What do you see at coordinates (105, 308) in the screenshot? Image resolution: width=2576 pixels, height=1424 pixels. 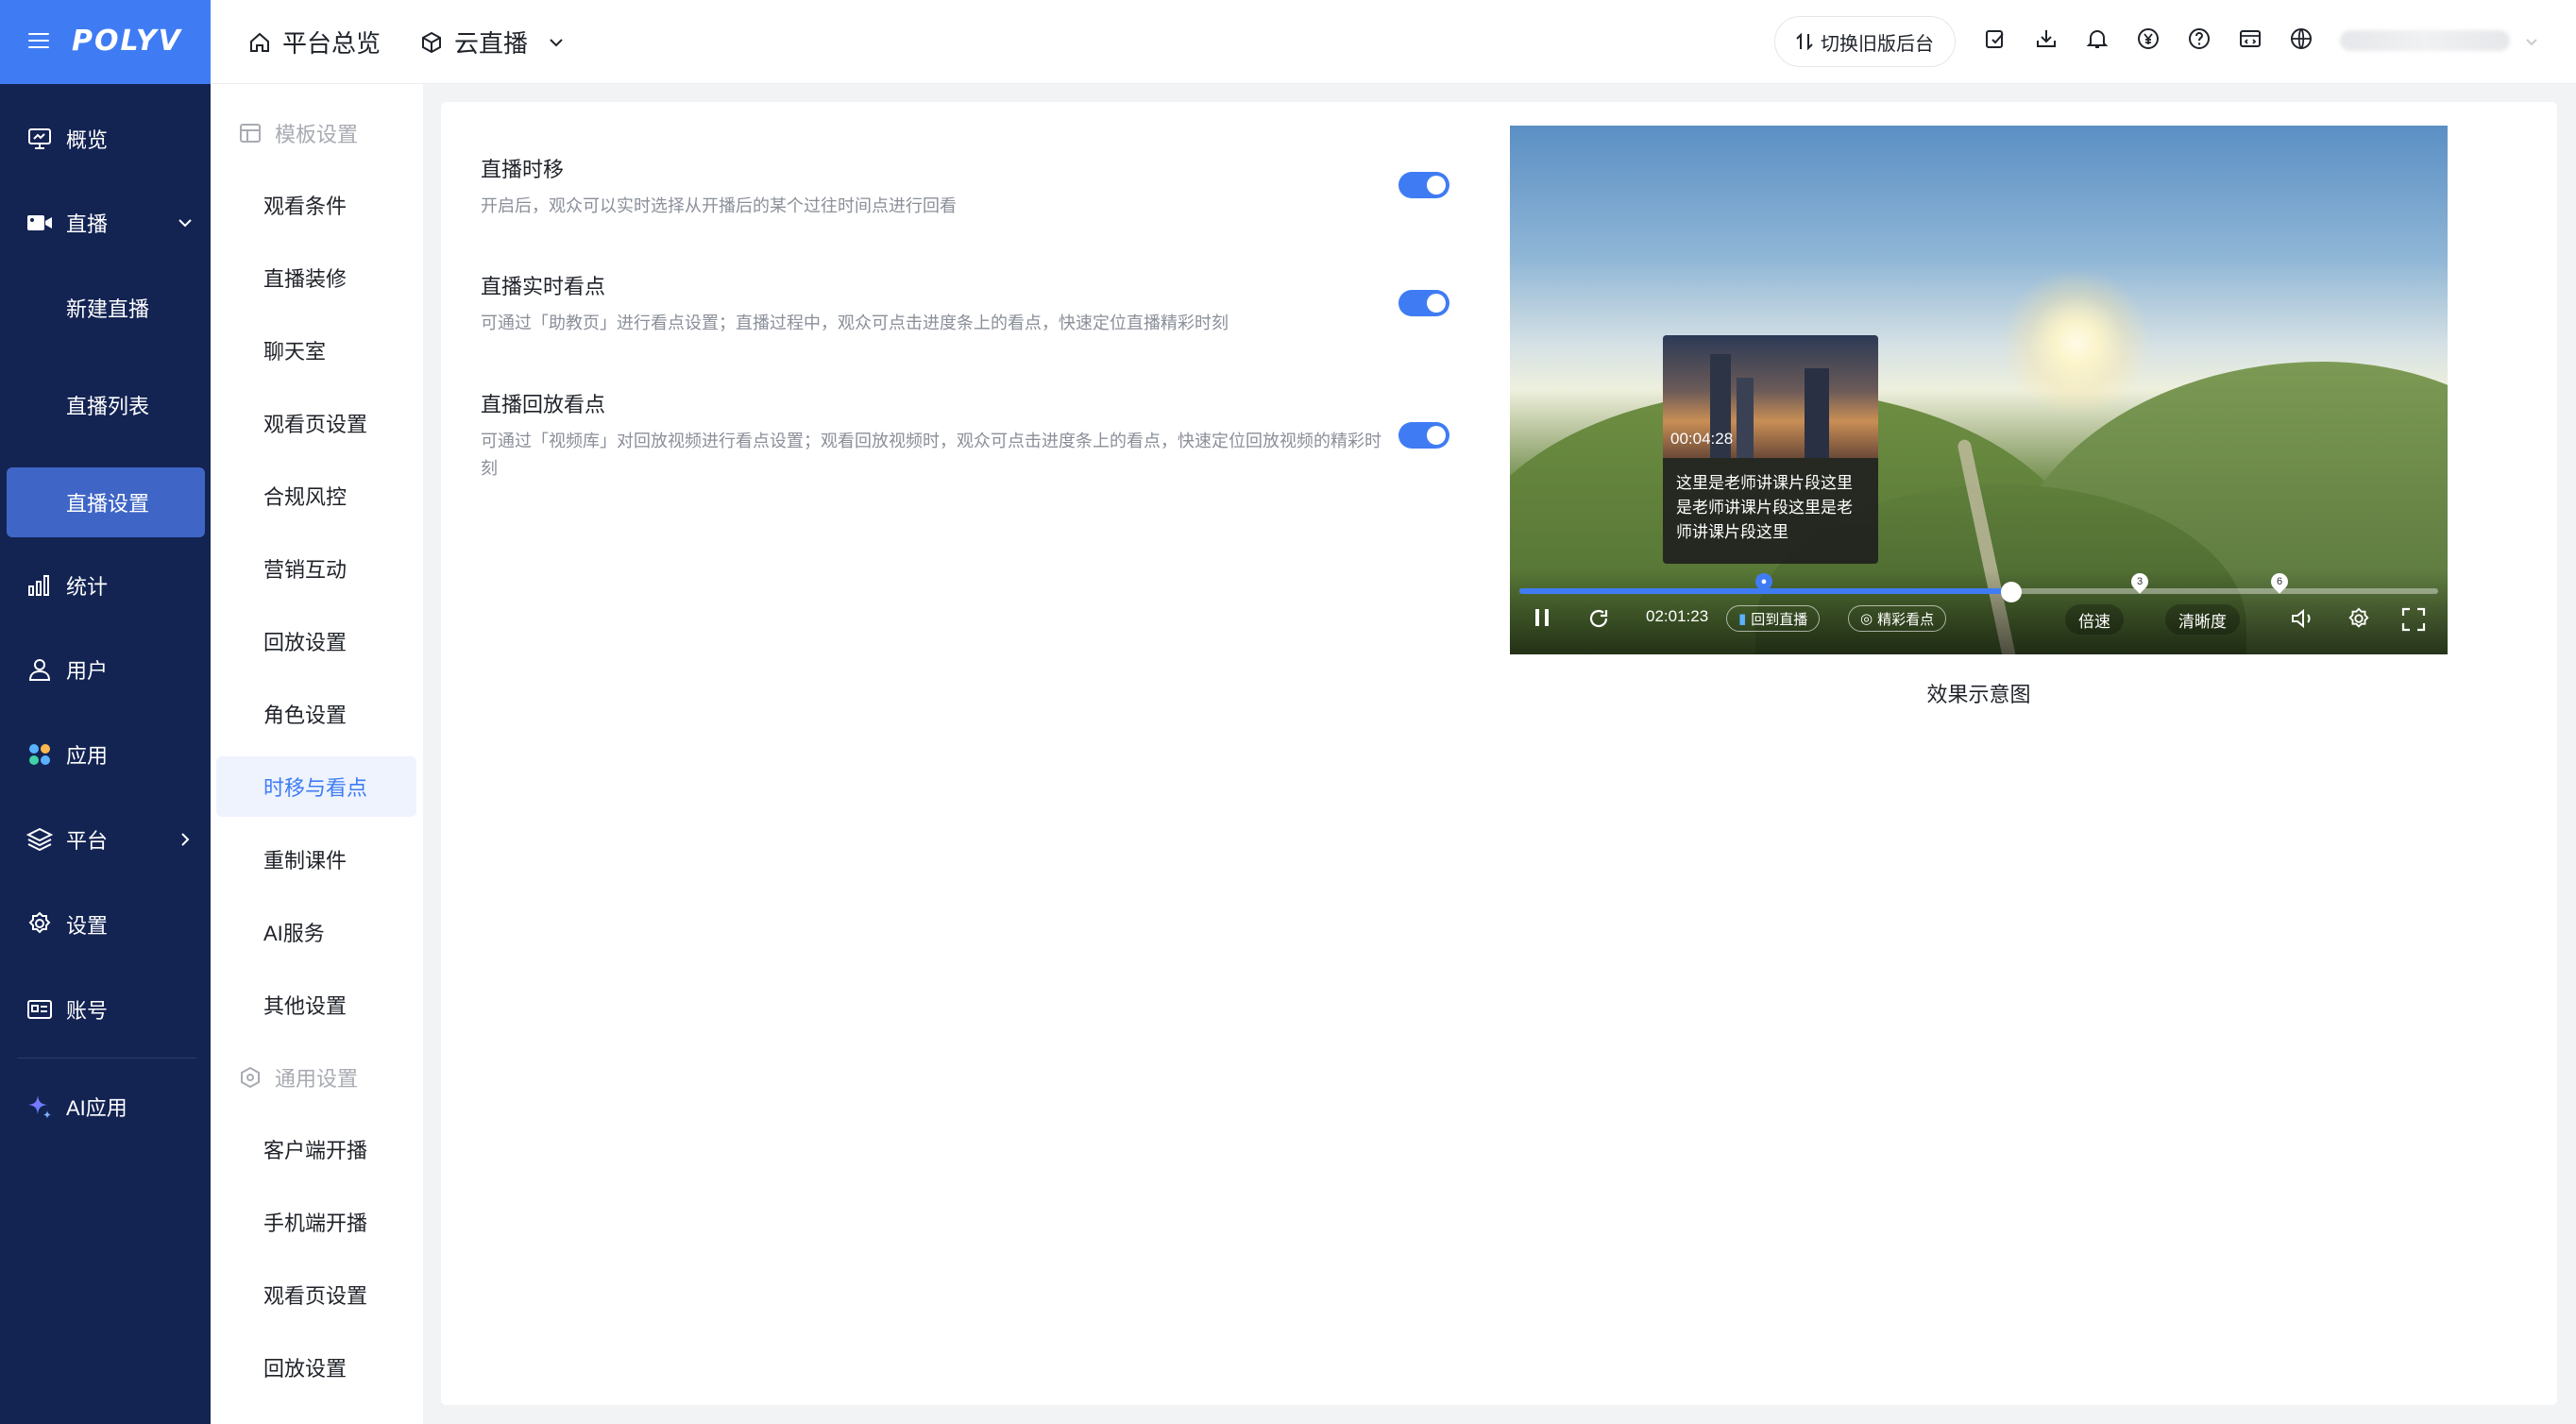 I see `nav-sub-new-live: 新建直播` at bounding box center [105, 308].